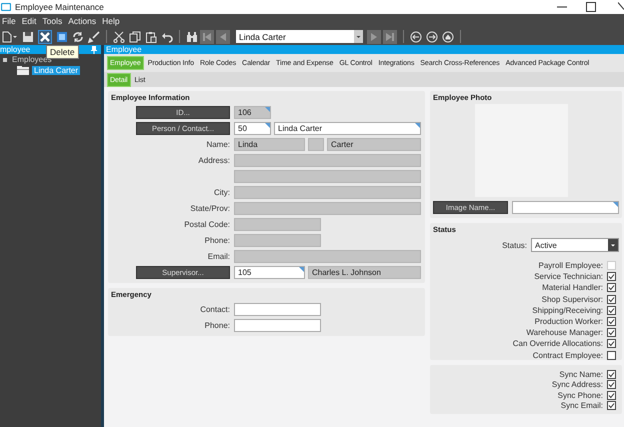 The image size is (624, 427). What do you see at coordinates (568, 277) in the screenshot?
I see `checkbox-label: Service Technician:` at bounding box center [568, 277].